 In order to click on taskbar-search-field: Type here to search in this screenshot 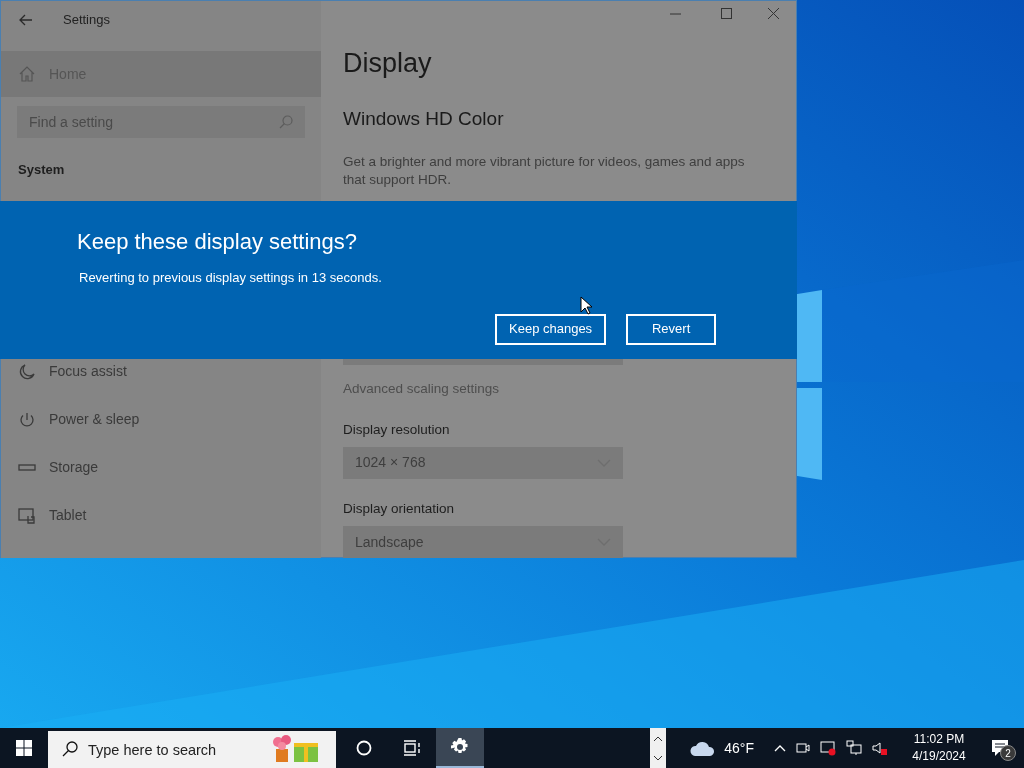, I will do `click(192, 749)`.